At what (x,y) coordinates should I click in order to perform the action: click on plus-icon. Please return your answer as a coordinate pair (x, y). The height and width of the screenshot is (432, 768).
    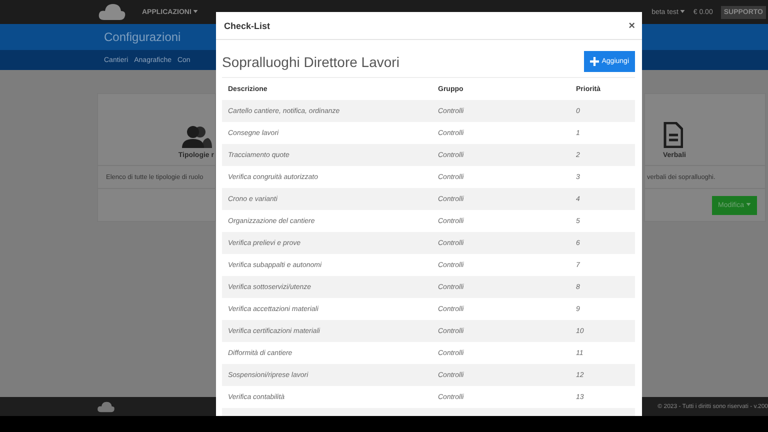
    Looking at the image, I should click on (594, 61).